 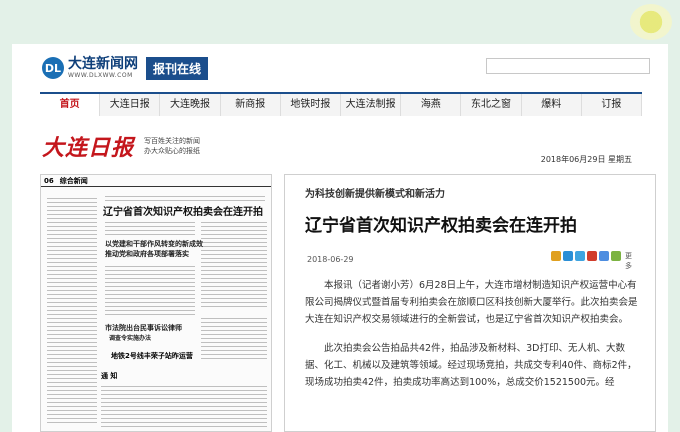 What do you see at coordinates (103, 64) in the screenshot?
I see `site-name: 大连新闻网` at bounding box center [103, 64].